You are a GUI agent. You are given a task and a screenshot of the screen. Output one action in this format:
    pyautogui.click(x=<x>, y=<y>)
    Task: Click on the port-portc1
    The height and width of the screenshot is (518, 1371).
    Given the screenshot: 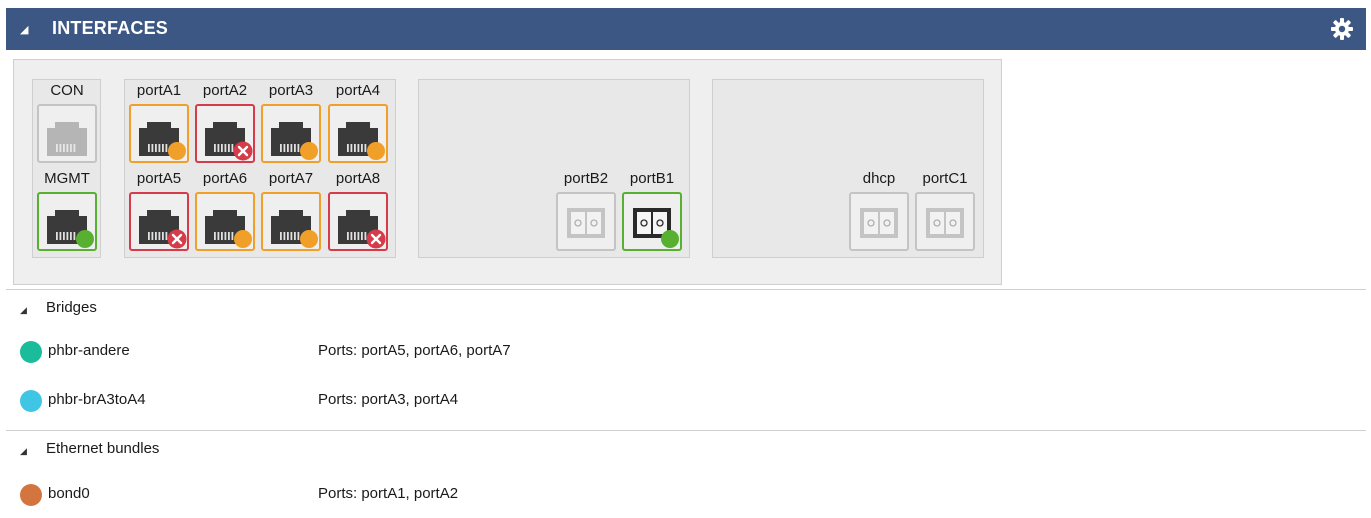 What is the action you would take?
    pyautogui.click(x=945, y=221)
    